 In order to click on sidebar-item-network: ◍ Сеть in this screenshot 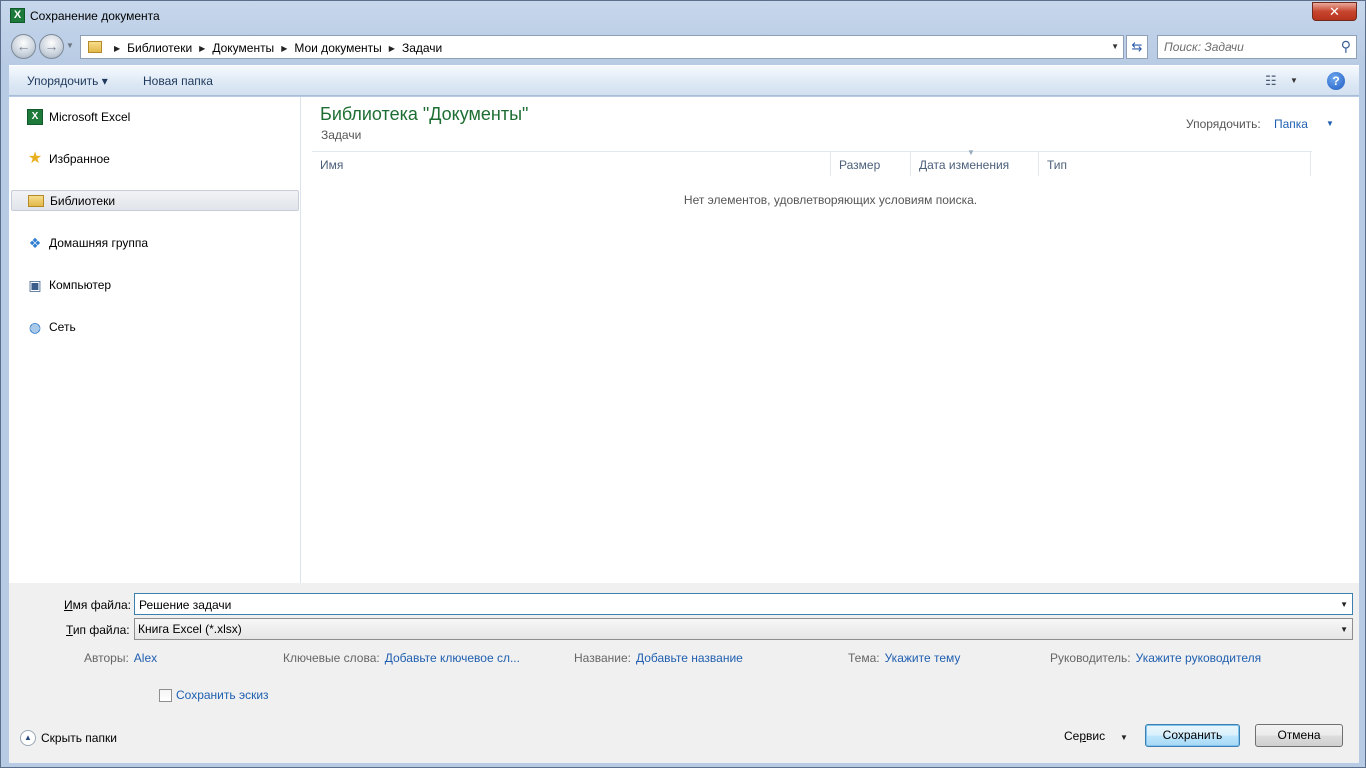, I will do `click(155, 326)`.